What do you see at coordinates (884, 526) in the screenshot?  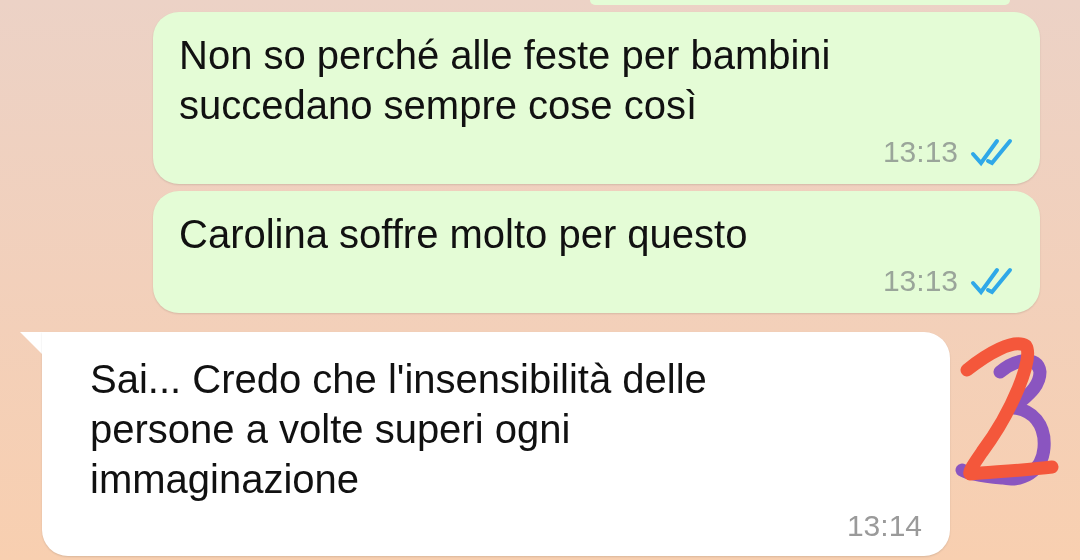 I see `message-time: 13:14` at bounding box center [884, 526].